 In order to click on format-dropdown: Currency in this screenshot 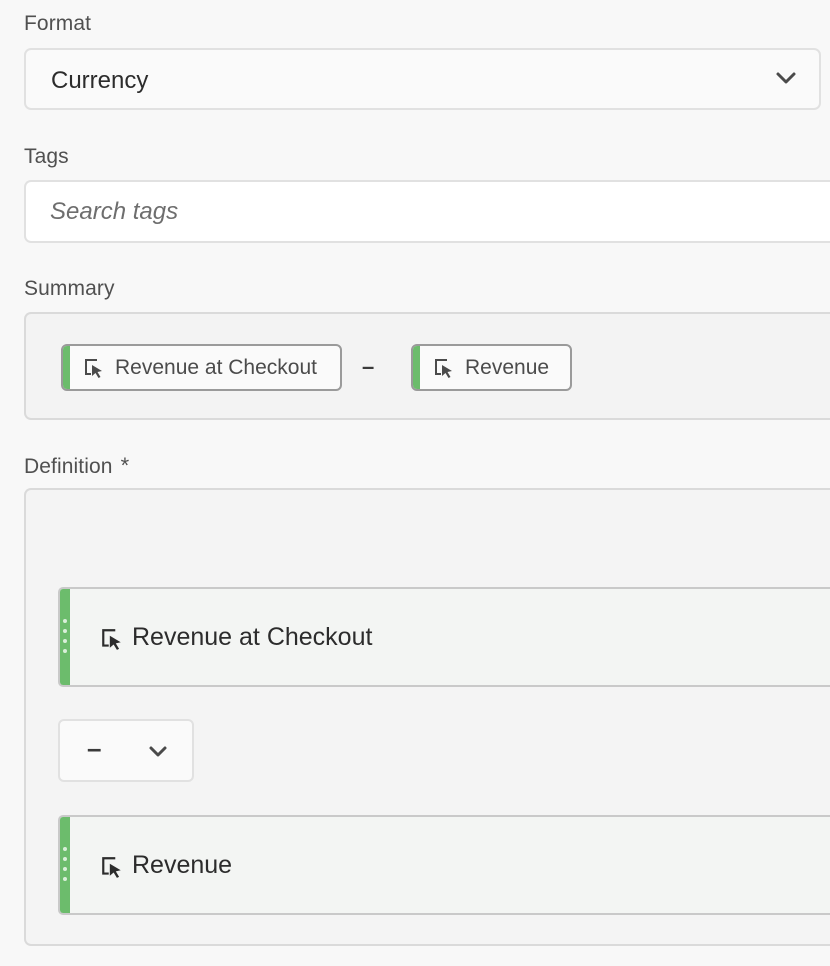, I will do `click(422, 79)`.